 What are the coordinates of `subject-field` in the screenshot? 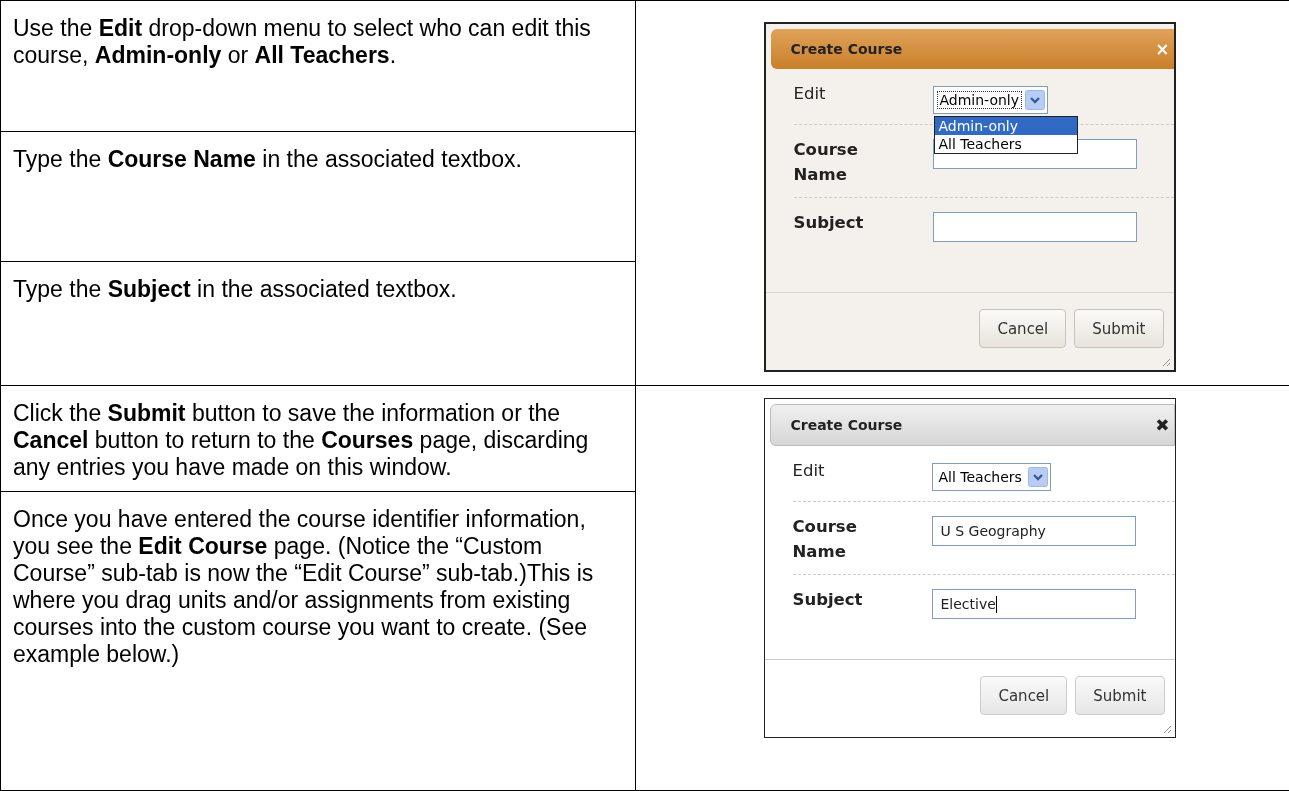 It's located at (1034, 227).